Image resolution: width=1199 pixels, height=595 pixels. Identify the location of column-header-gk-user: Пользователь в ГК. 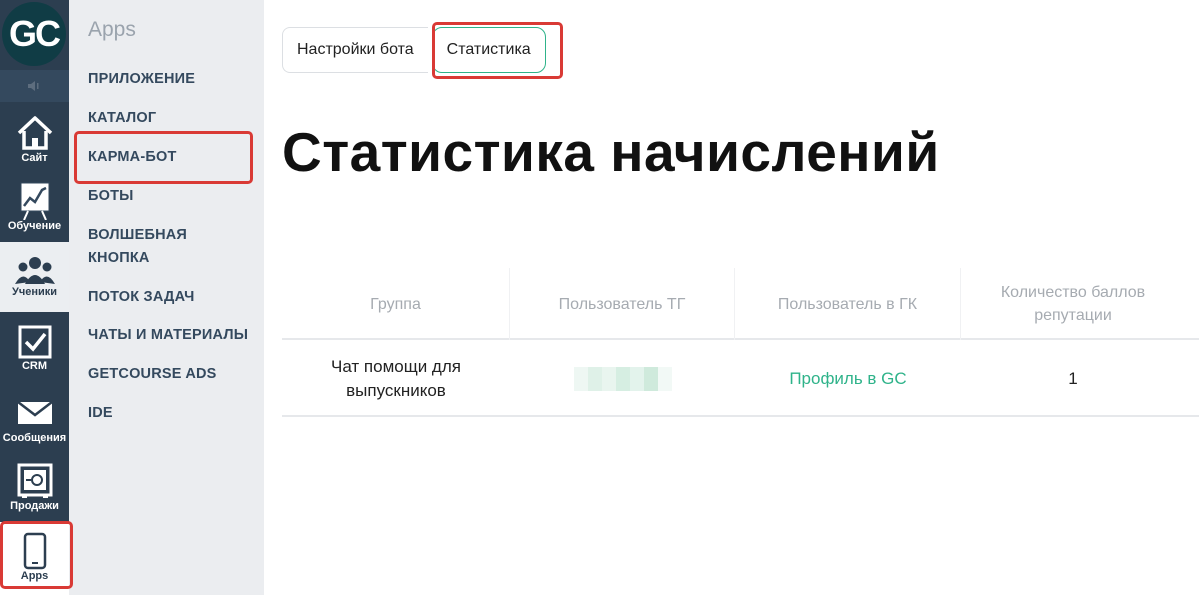
(848, 304).